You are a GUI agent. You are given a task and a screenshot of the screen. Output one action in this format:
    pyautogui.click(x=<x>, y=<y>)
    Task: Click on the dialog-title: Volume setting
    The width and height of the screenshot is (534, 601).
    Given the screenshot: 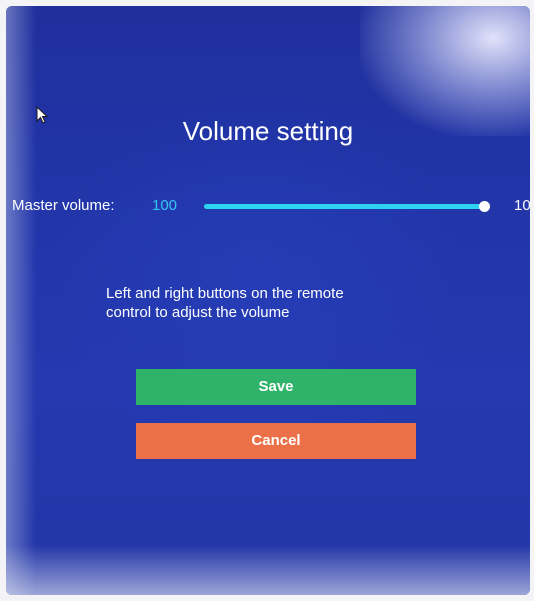 What is the action you would take?
    pyautogui.click(x=268, y=131)
    